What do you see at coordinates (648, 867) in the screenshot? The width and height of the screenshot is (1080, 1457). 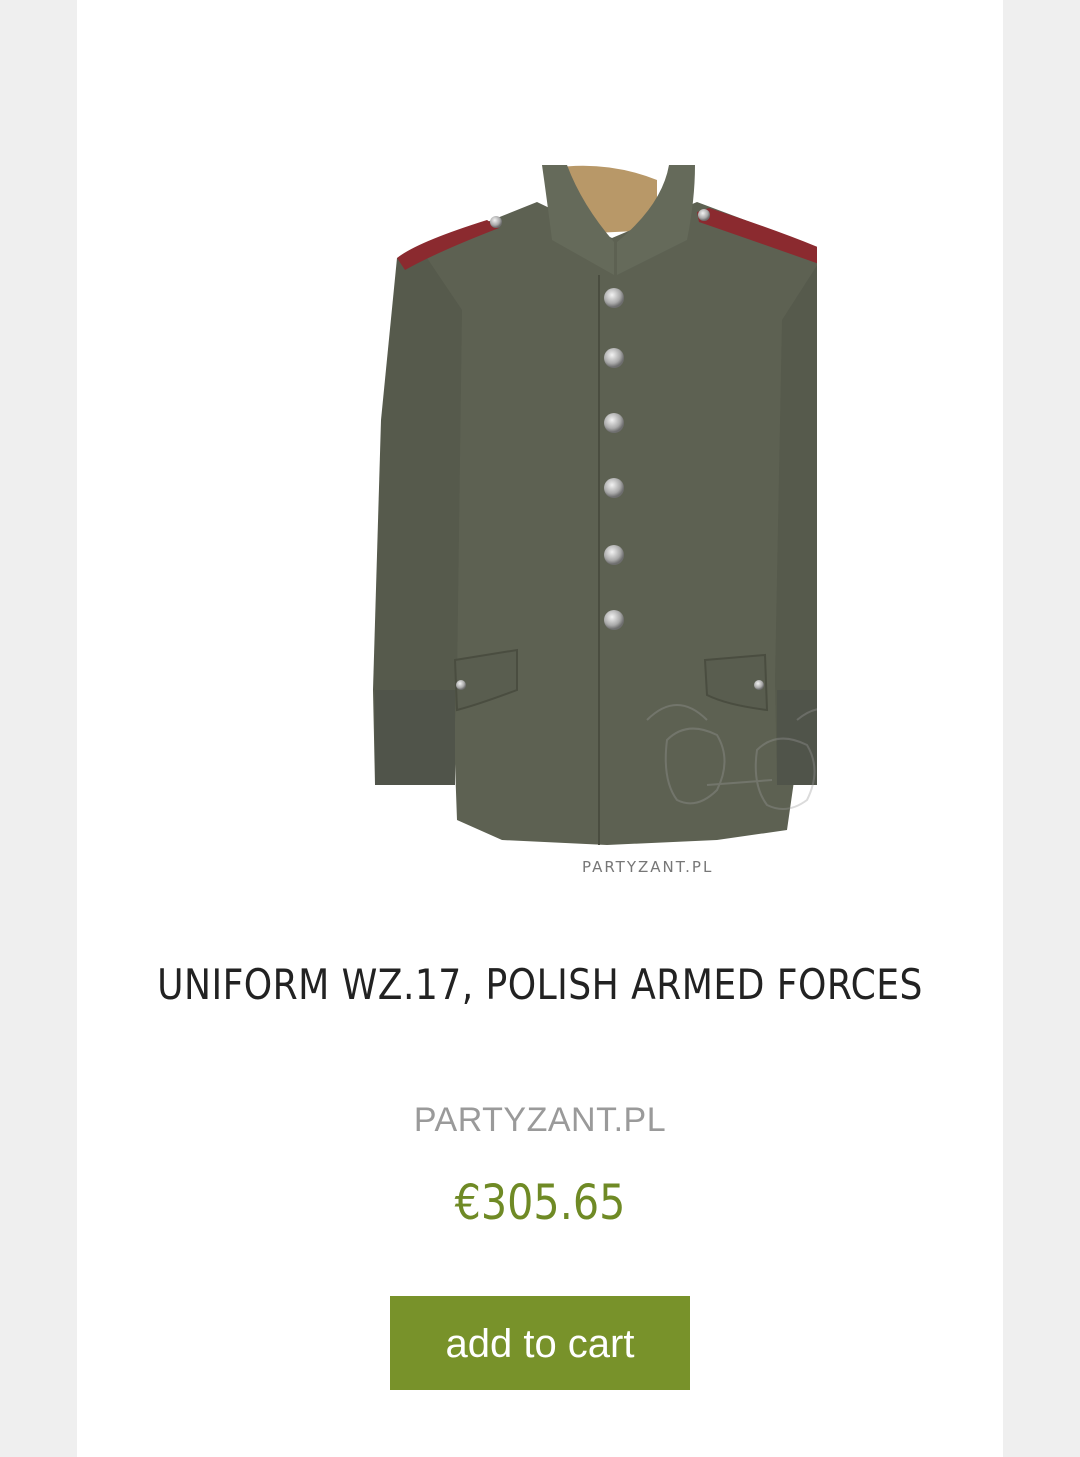 I see `image-watermark-text: PARTYZANT.PL` at bounding box center [648, 867].